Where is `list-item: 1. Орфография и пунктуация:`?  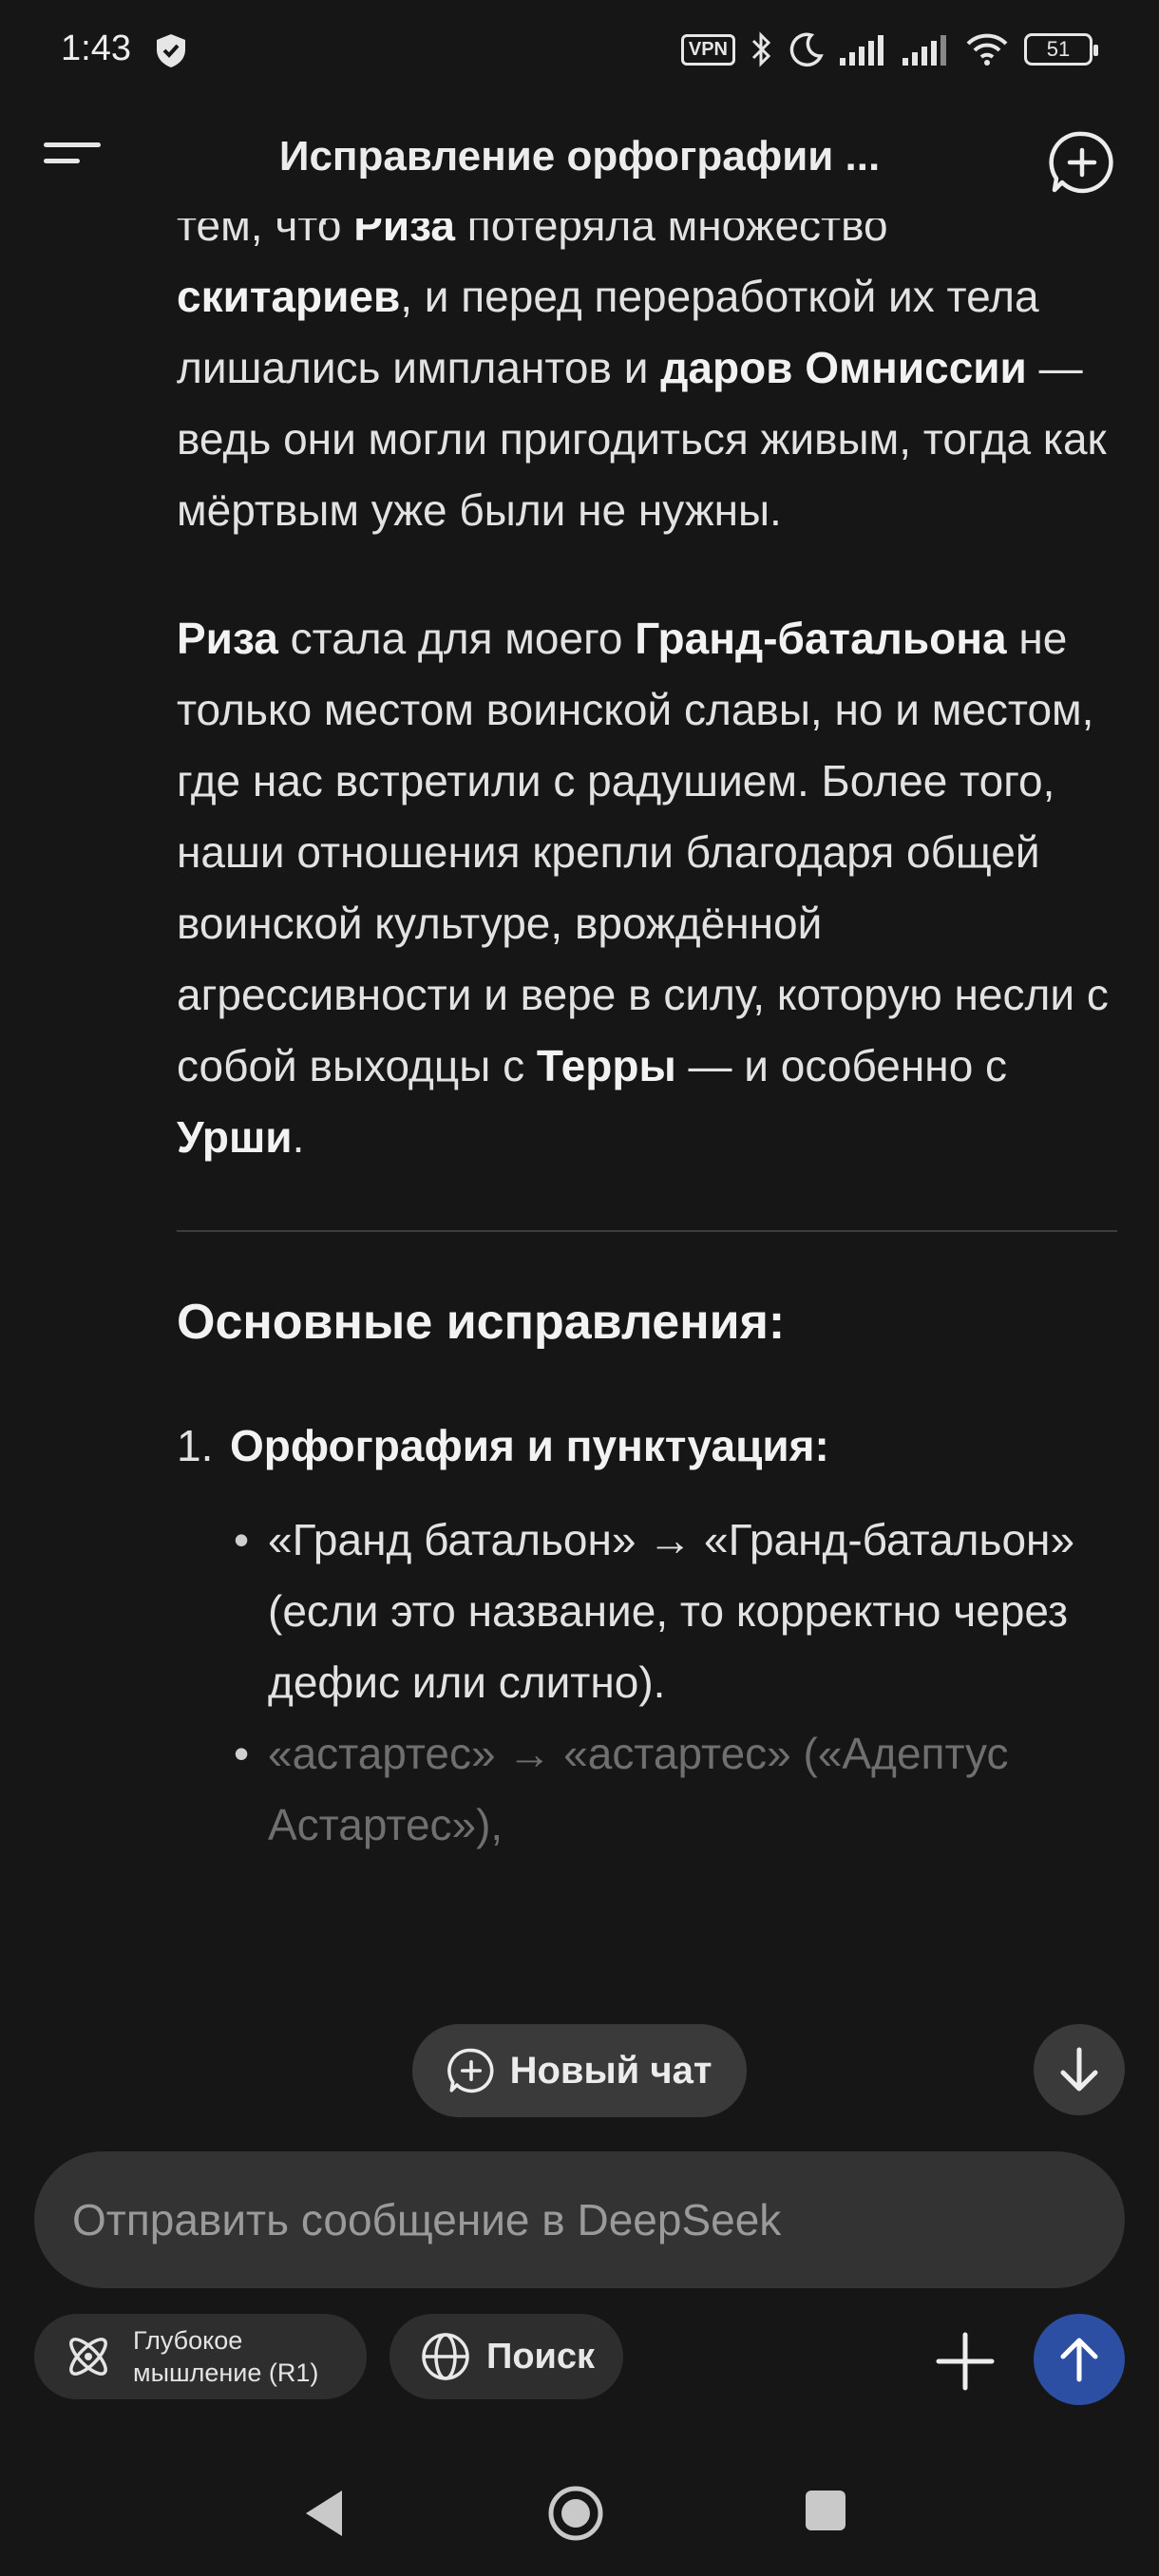 list-item: 1. Орфография и пунктуация: is located at coordinates (647, 1446).